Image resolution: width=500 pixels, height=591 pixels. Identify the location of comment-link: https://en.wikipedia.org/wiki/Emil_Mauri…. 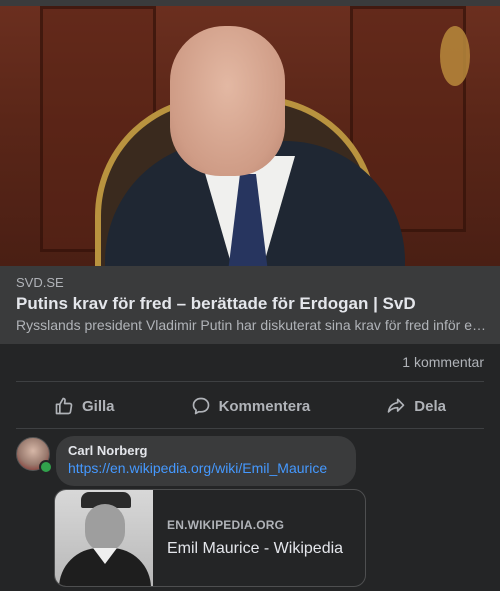
(197, 468).